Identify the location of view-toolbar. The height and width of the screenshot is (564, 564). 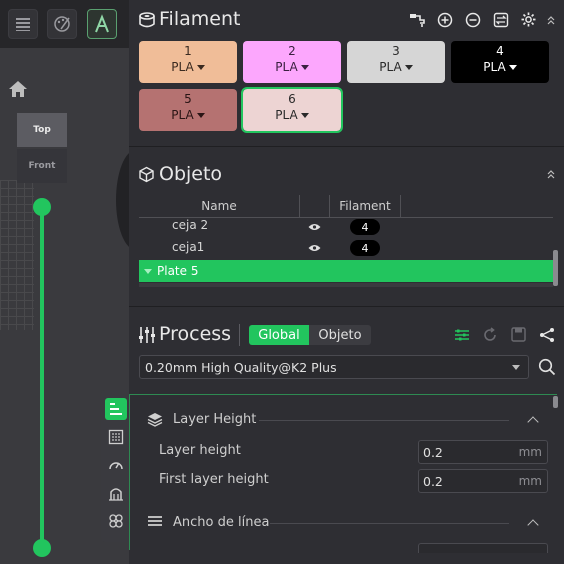
(64, 24).